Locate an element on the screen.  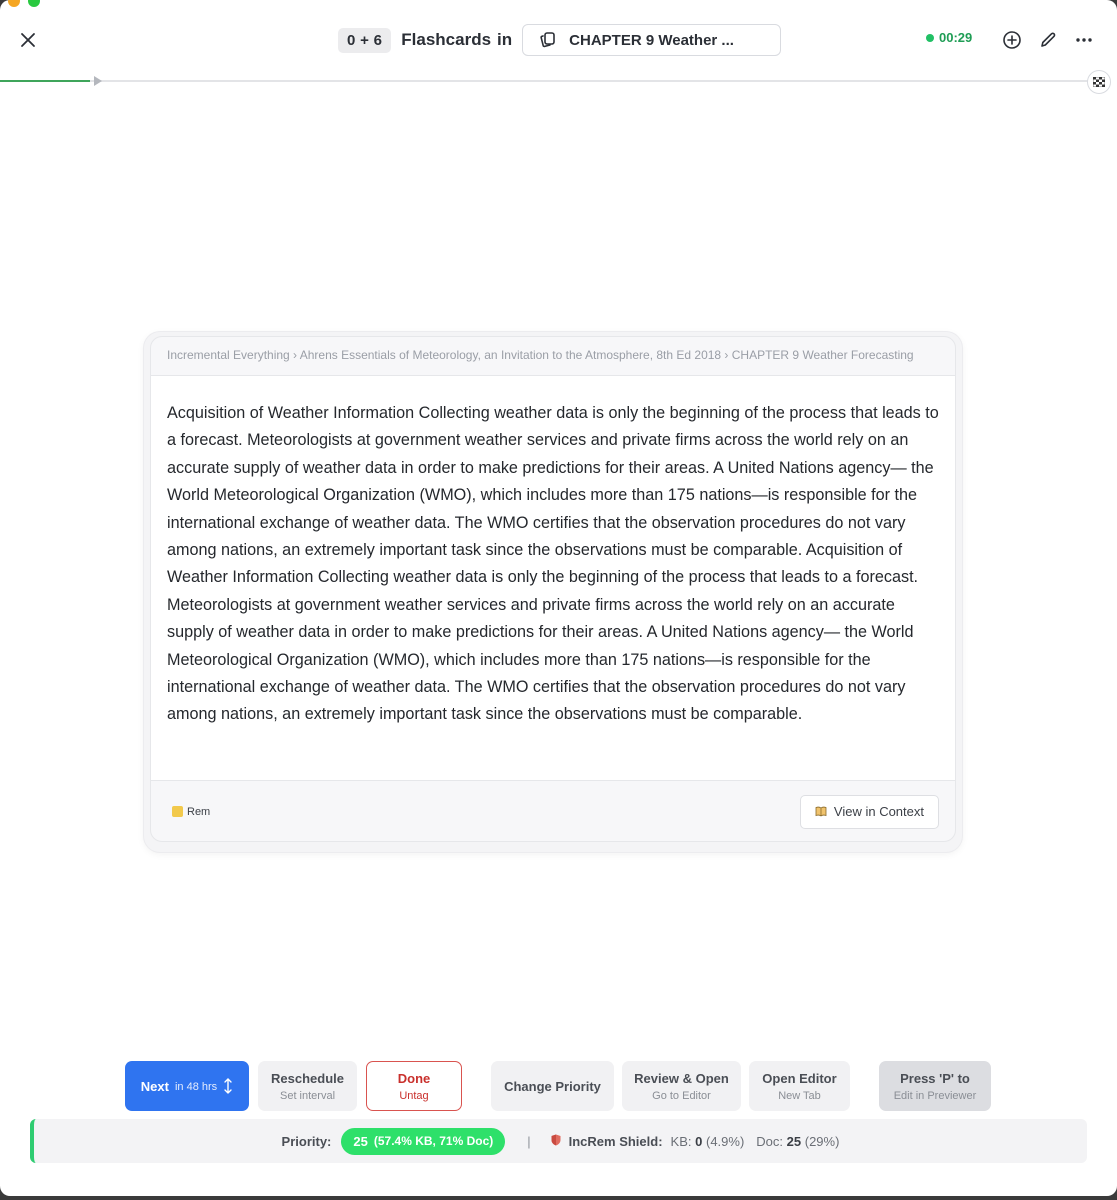
reschedule-button: Reschedule Set interval is located at coordinates (307, 1086).